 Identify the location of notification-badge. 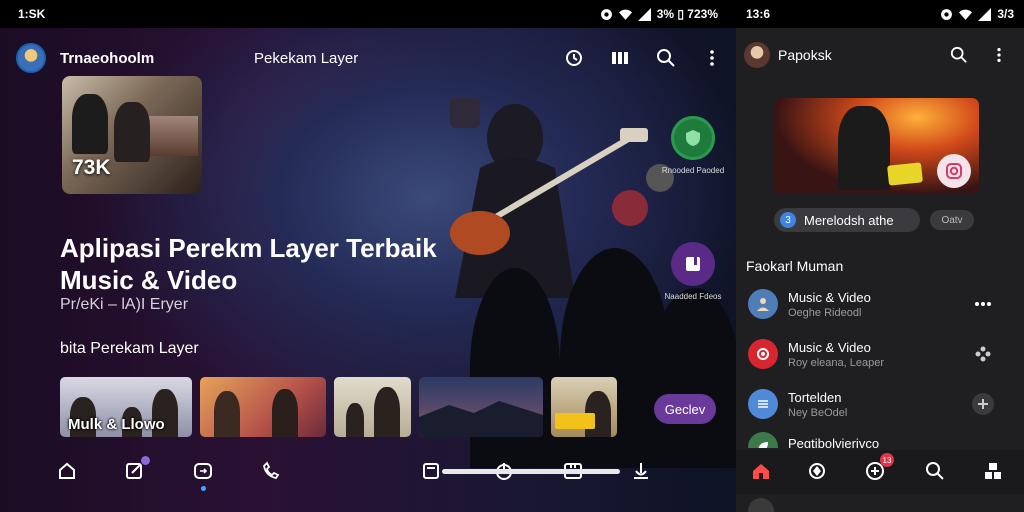
(145, 460).